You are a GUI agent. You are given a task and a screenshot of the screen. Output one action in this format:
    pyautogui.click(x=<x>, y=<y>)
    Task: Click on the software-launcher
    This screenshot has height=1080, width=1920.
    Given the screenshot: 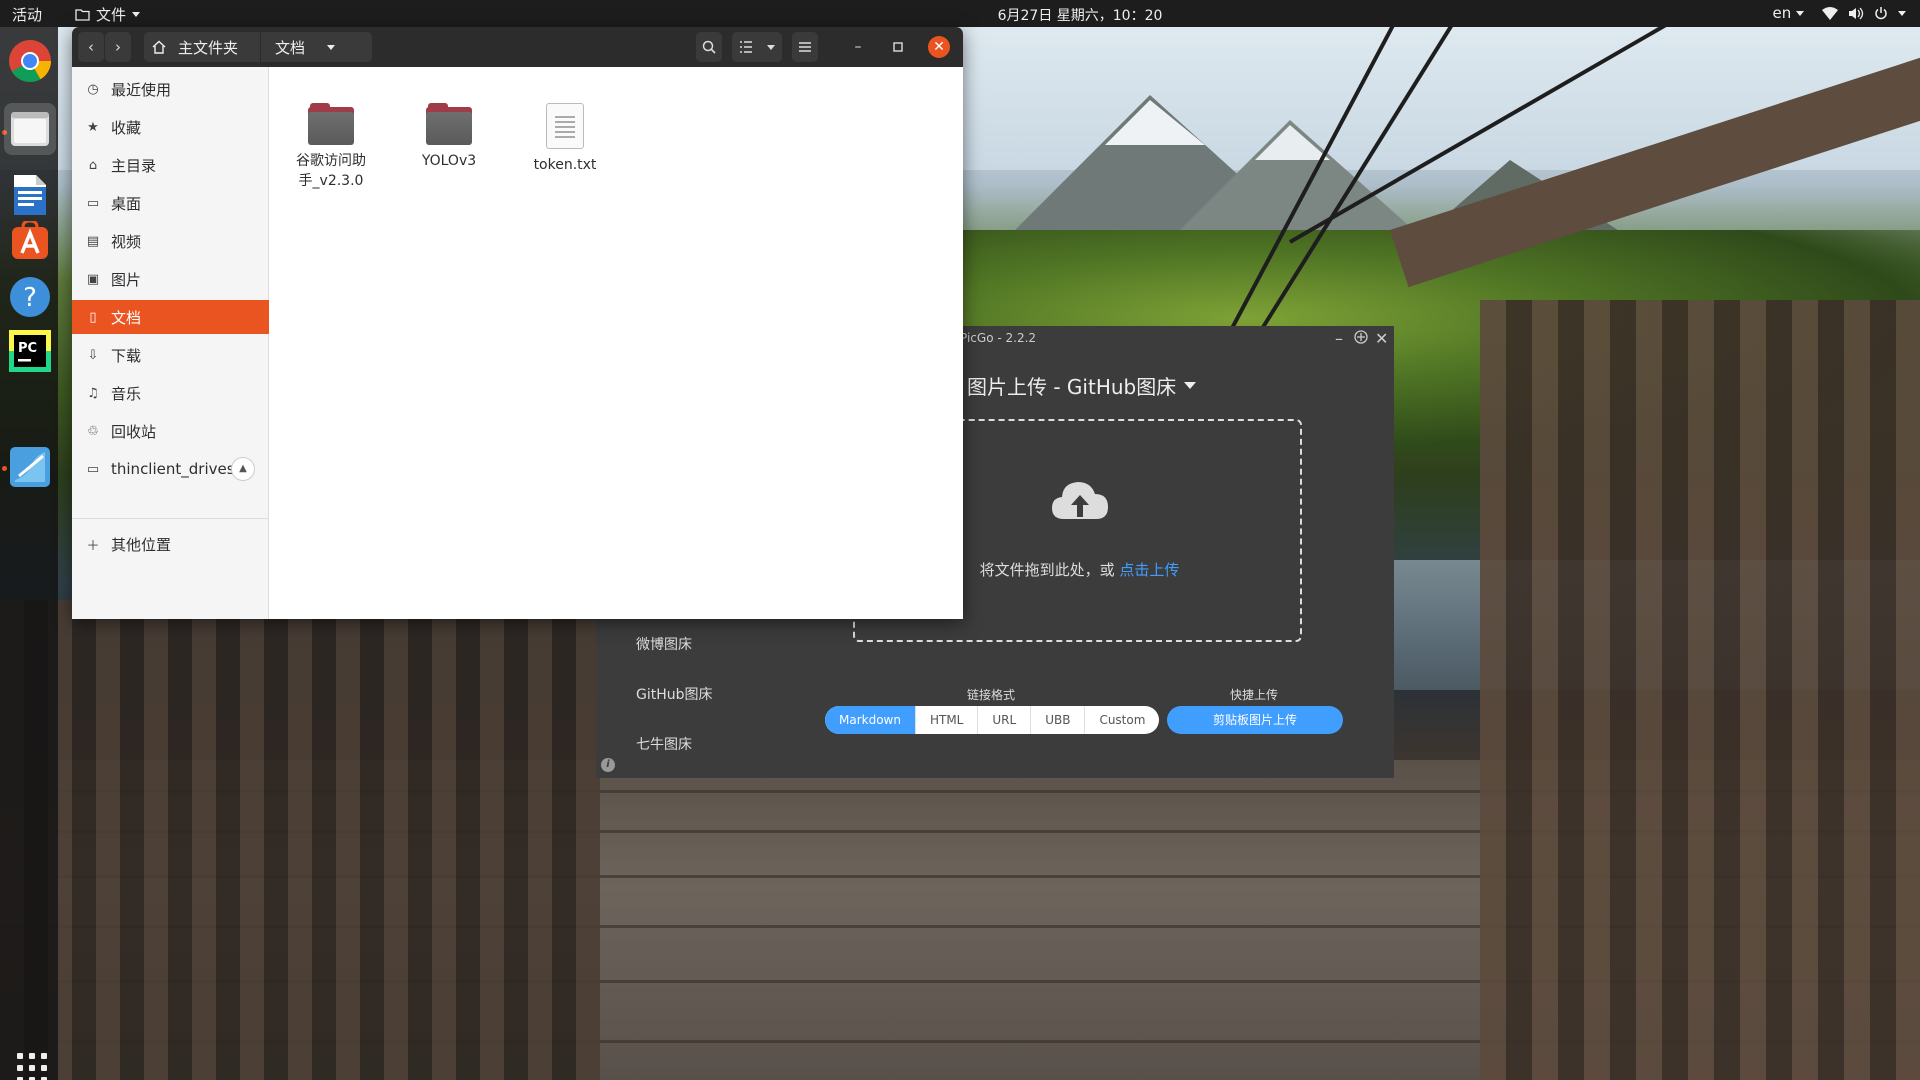 What is the action you would take?
    pyautogui.click(x=30, y=241)
    